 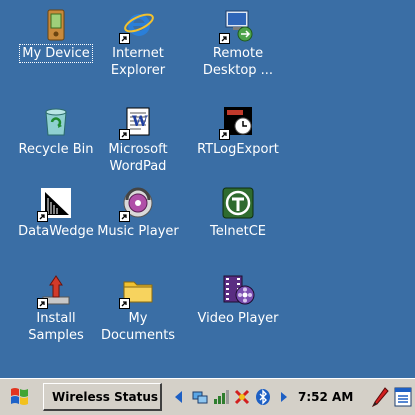 I want to click on pen-input-icon, so click(x=380, y=397).